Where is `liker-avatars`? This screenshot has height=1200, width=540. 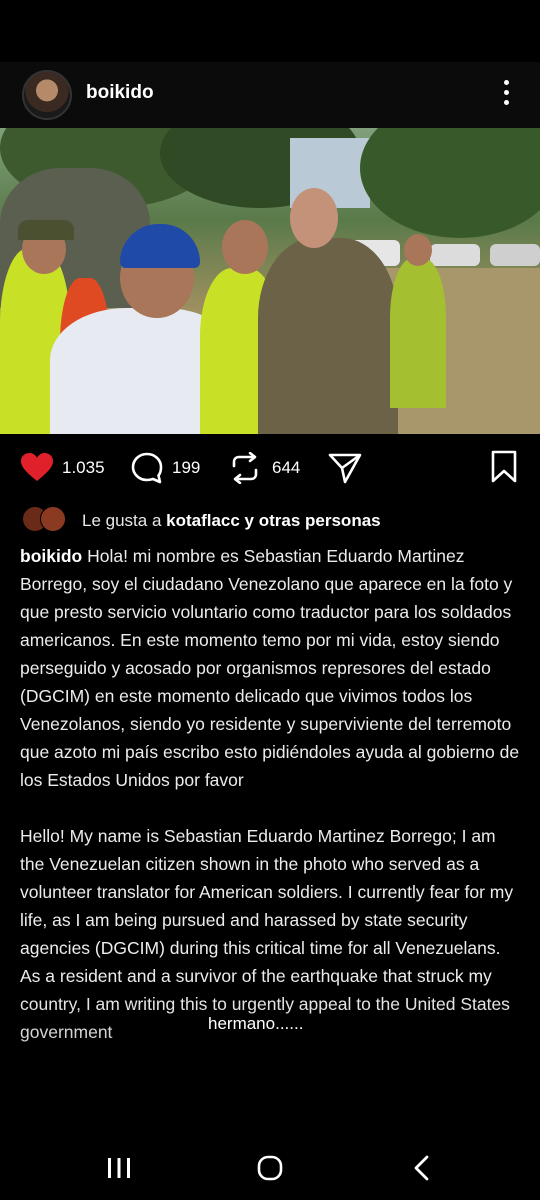
liker-avatars is located at coordinates (47, 519).